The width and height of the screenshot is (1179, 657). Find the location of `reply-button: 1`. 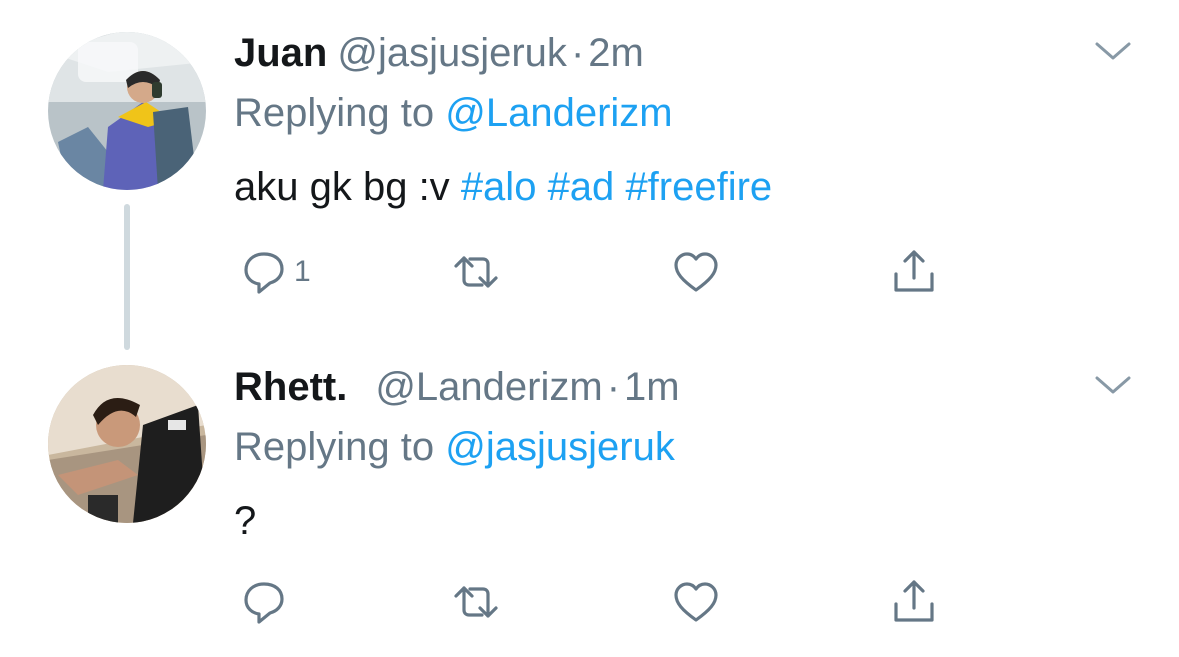

reply-button: 1 is located at coordinates (275, 272).